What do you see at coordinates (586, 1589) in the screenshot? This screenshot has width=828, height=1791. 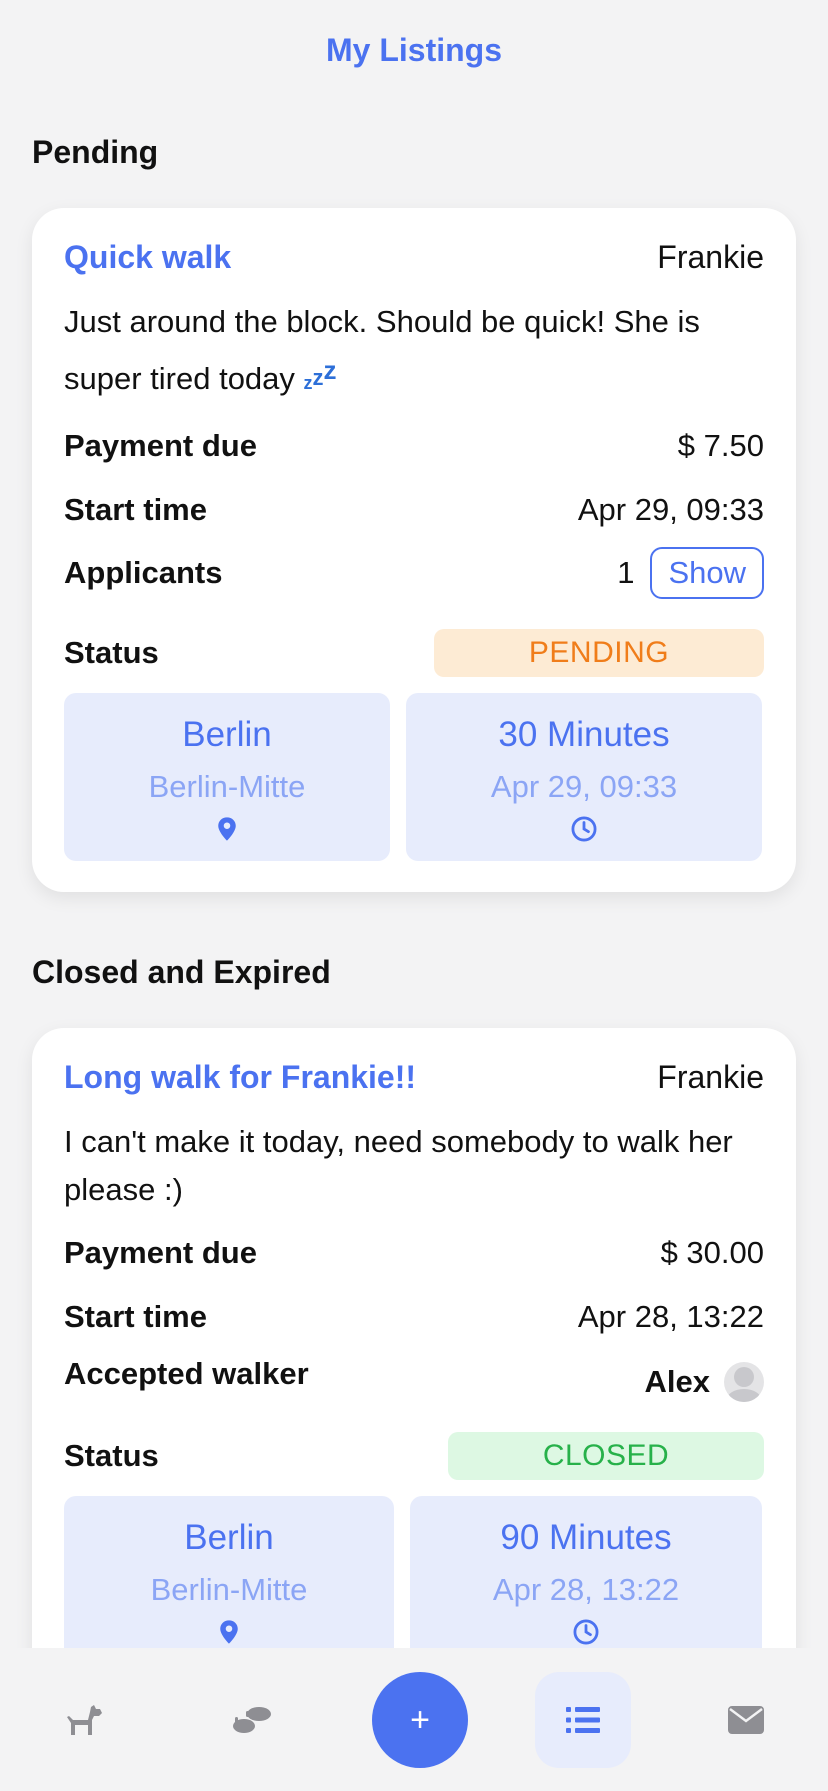 I see `duration-date: Apr 28, 13:22` at bounding box center [586, 1589].